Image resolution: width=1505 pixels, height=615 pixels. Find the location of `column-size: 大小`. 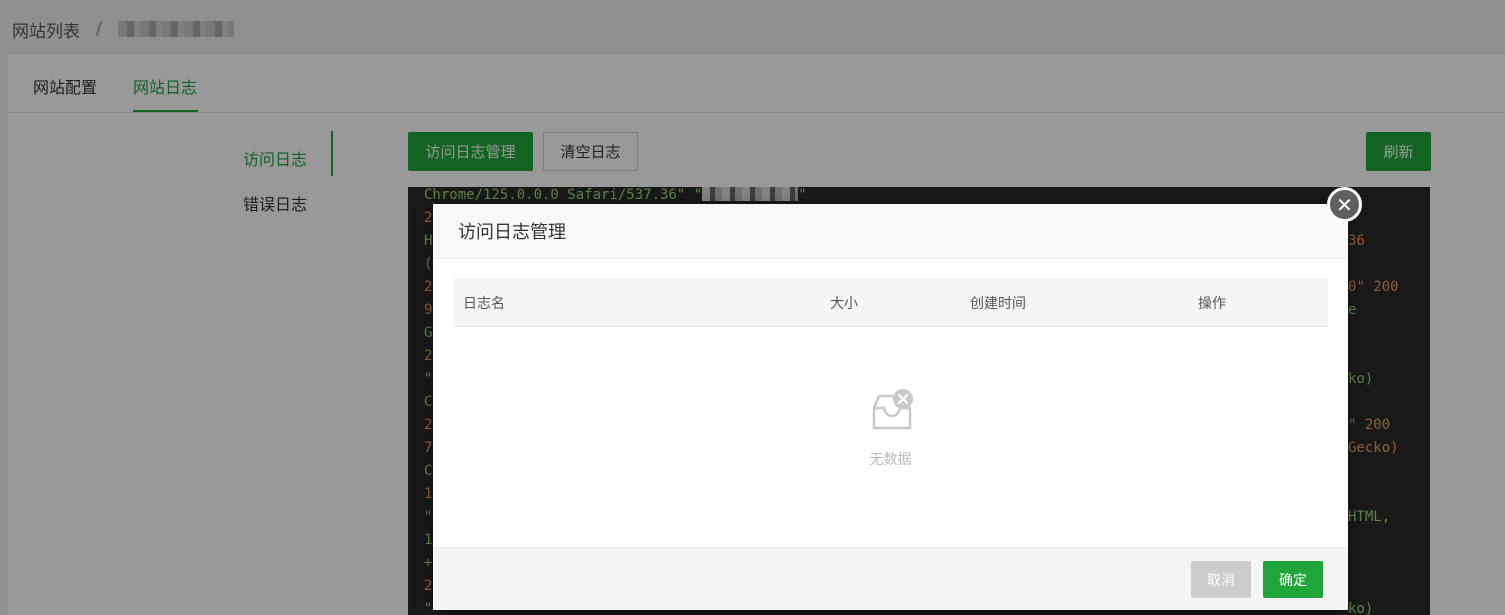

column-size: 大小 is located at coordinates (844, 304).